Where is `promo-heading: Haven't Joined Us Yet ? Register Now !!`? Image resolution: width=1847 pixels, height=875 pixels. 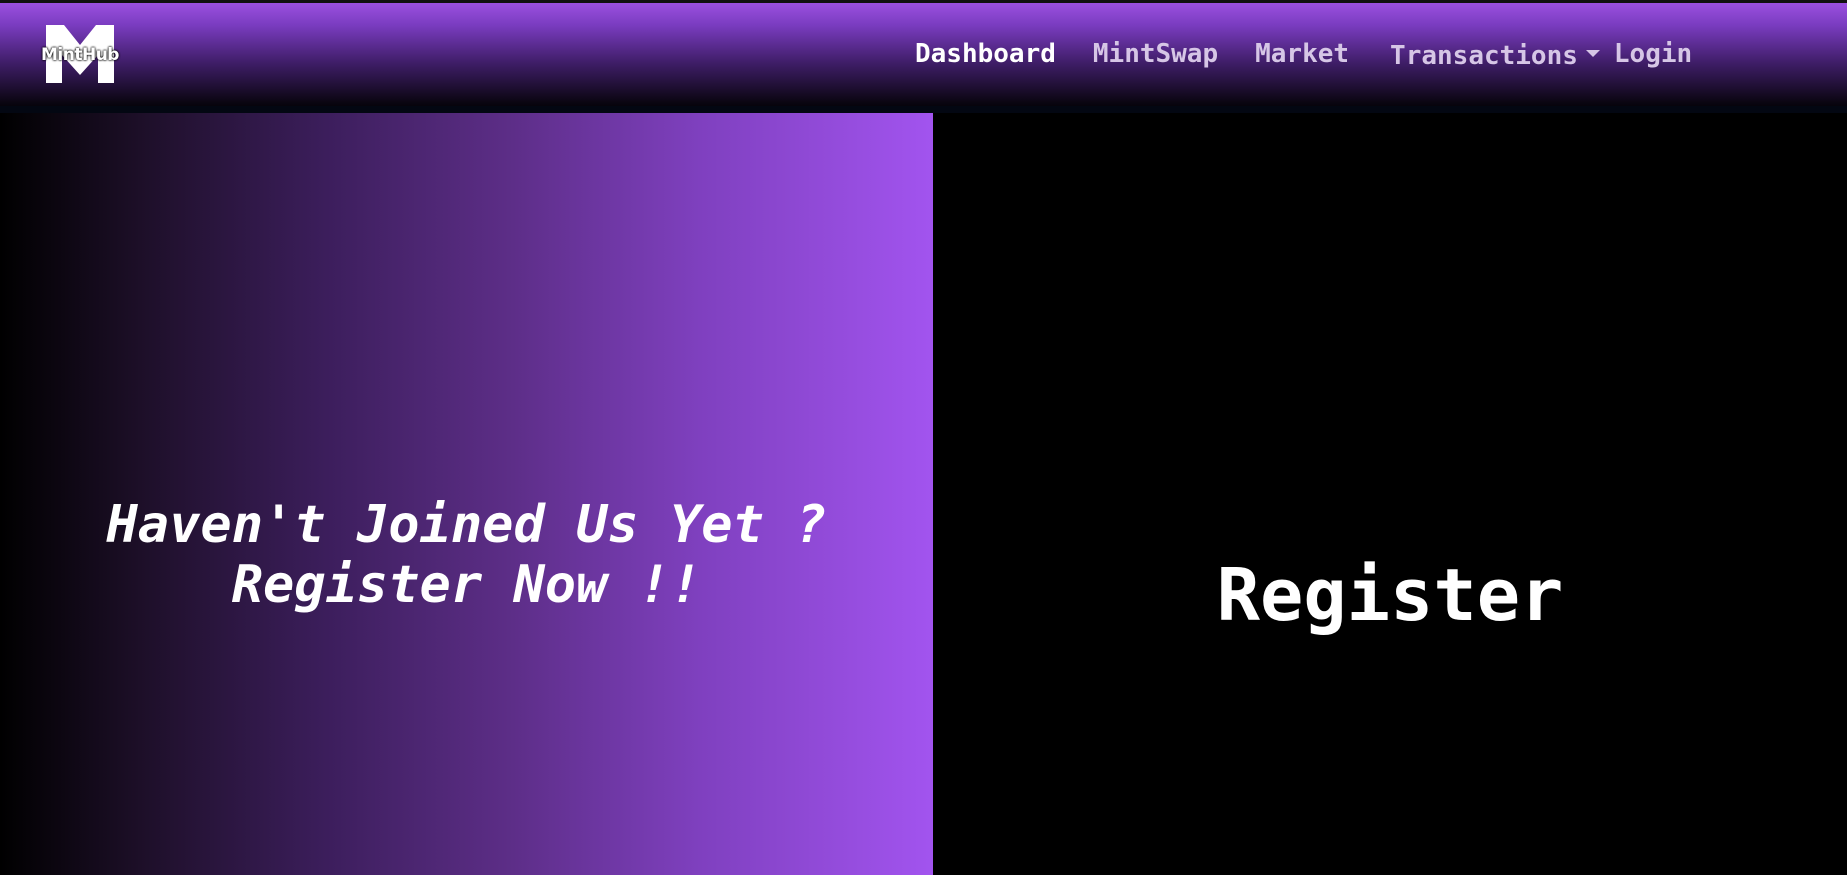 promo-heading: Haven't Joined Us Yet ? Register Now !! is located at coordinates (466, 555).